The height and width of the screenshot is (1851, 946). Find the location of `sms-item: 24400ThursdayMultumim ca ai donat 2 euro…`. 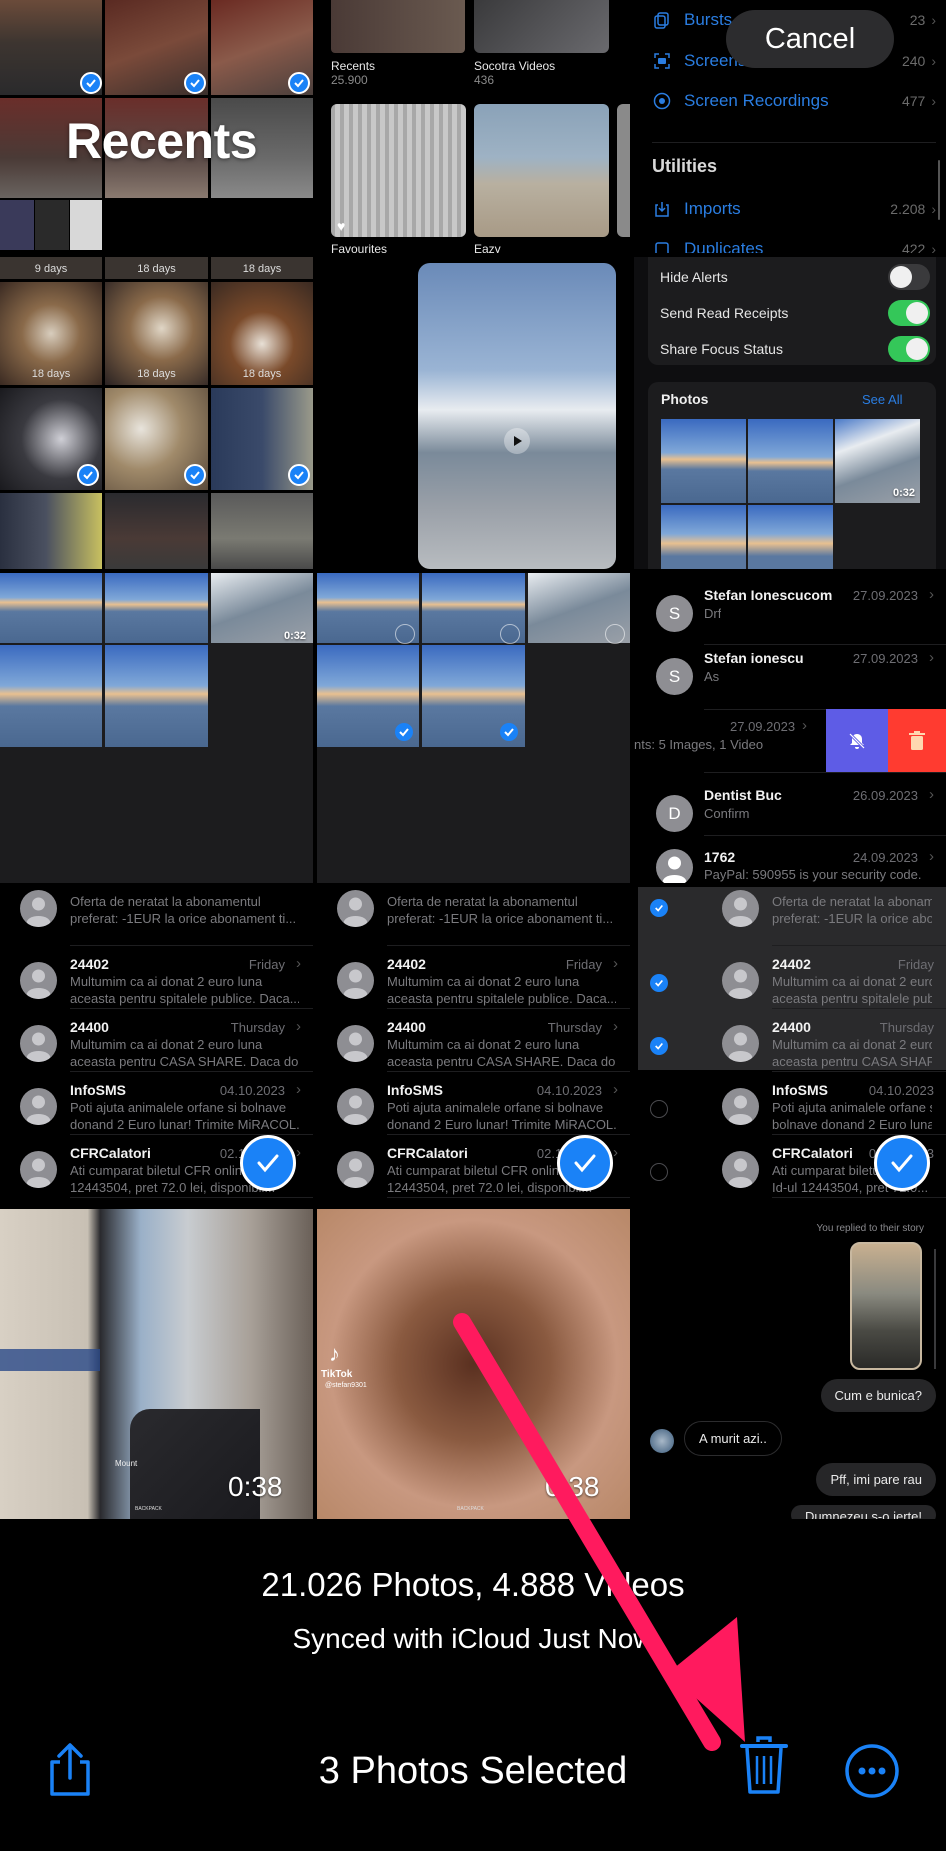

sms-item: 24400ThursdayMultumim ca ai donat 2 euro… is located at coordinates (790, 1044).